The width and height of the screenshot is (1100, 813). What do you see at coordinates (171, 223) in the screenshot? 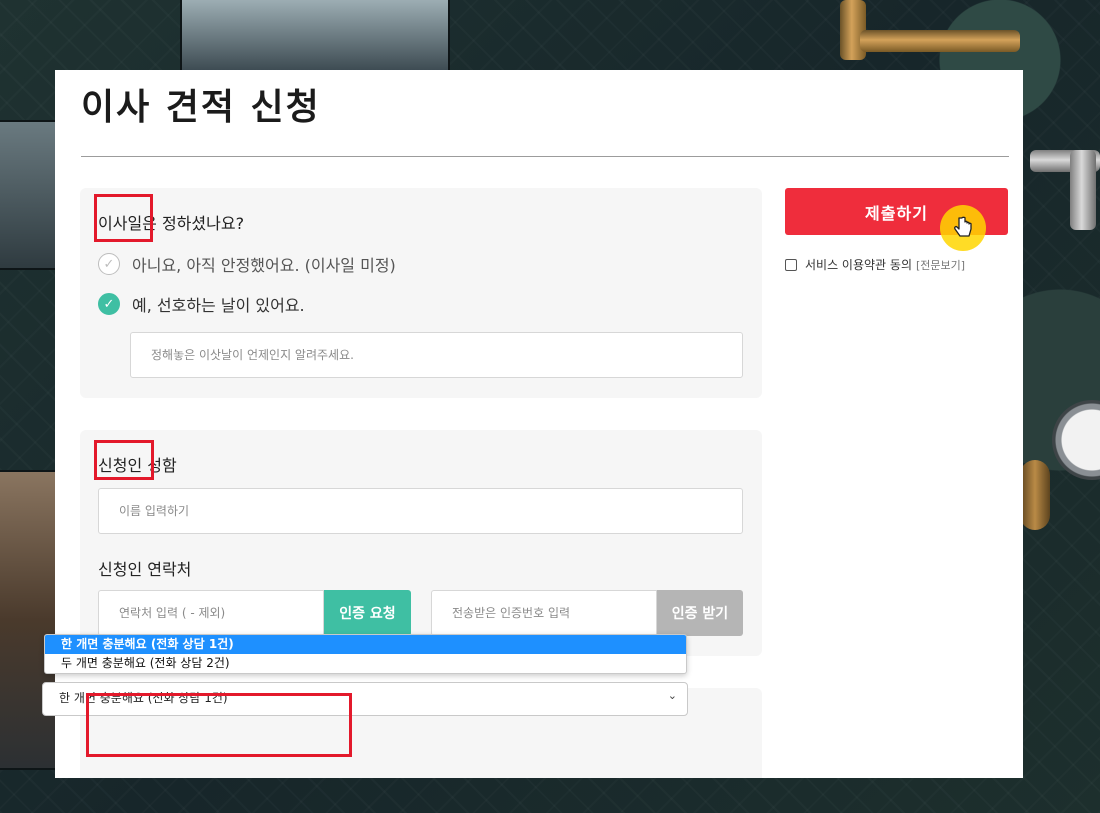
I see `move-date-question: 이사일은 정하셨나요?` at bounding box center [171, 223].